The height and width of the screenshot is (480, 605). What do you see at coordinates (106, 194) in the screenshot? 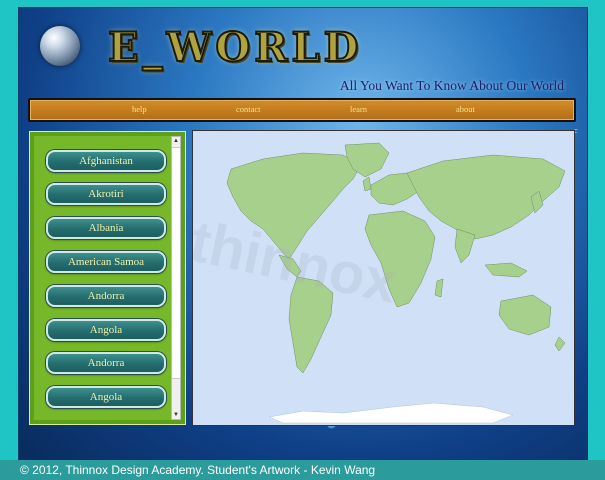
I see `country-button-akrotiri: Akrotiri` at bounding box center [106, 194].